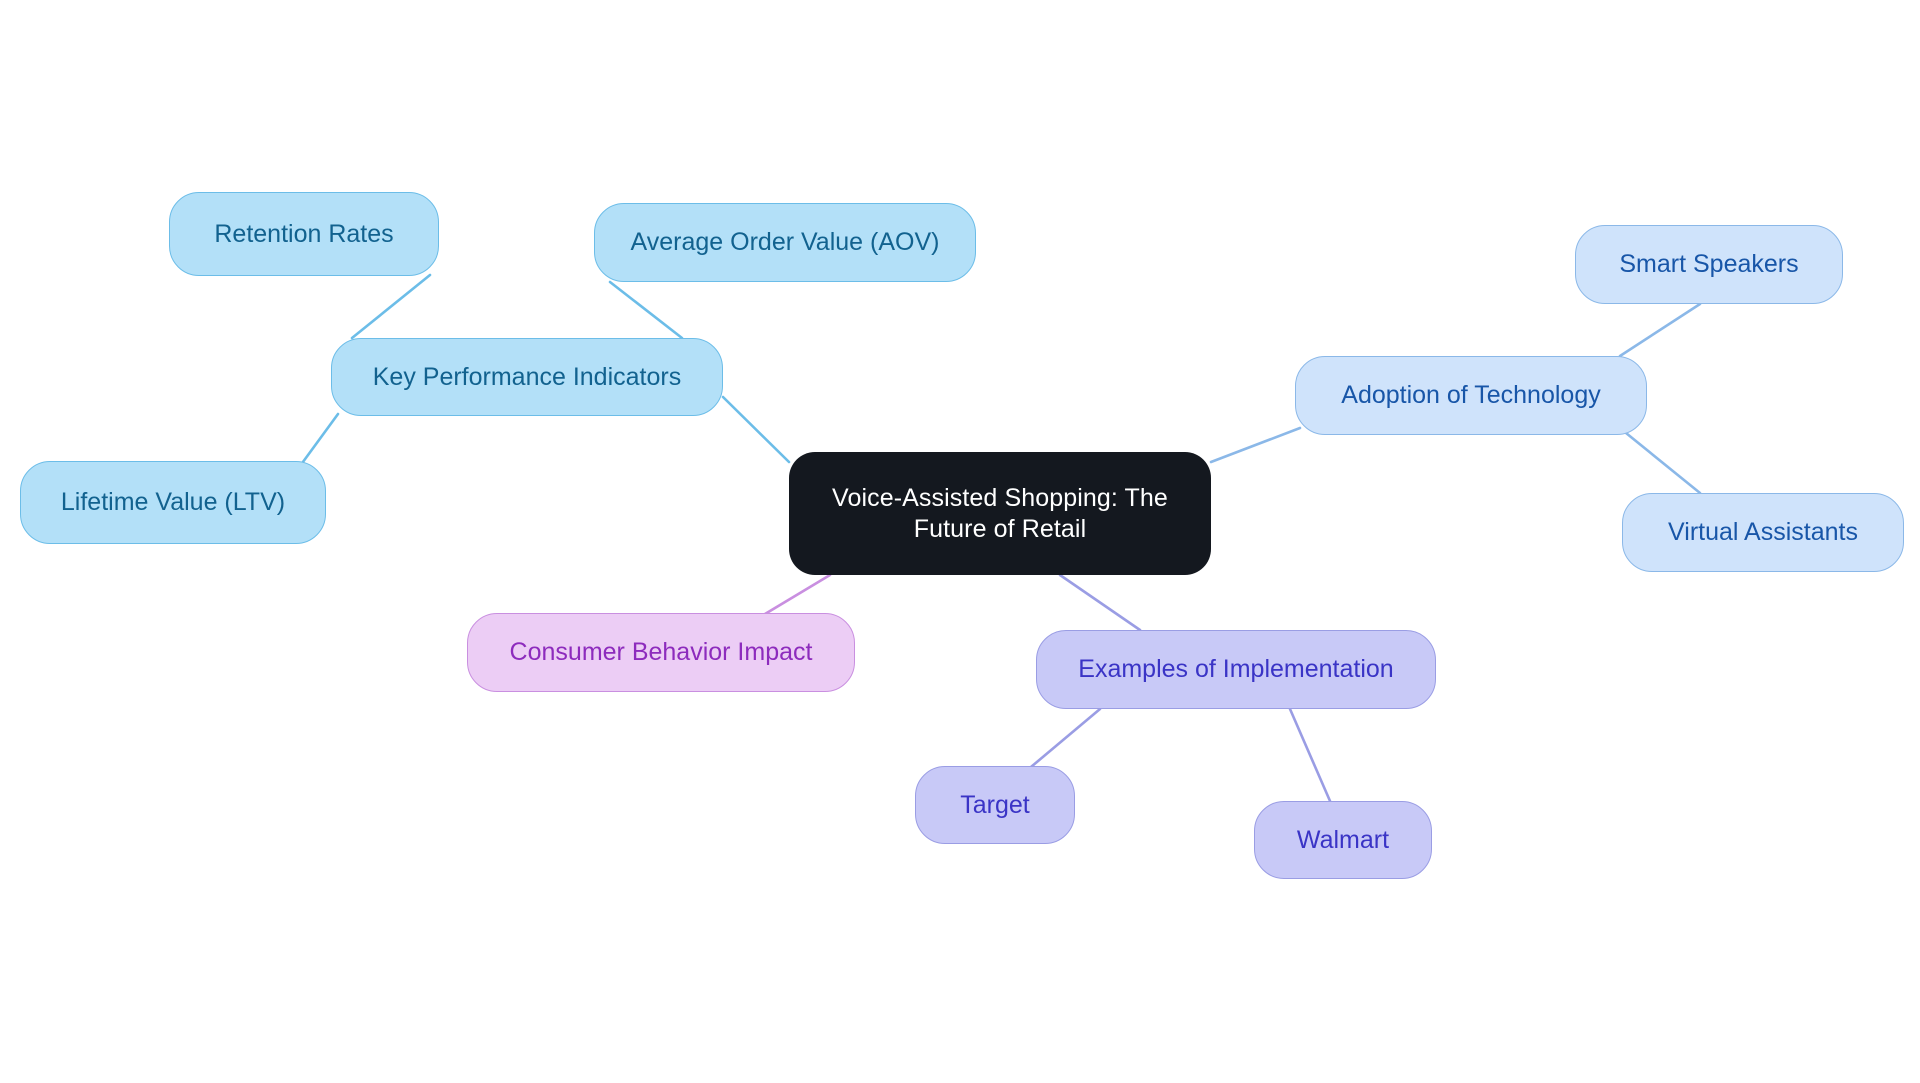 Image resolution: width=1920 pixels, height=1083 pixels. I want to click on node-adoption-of-technology: Adoption of Technology, so click(1471, 395).